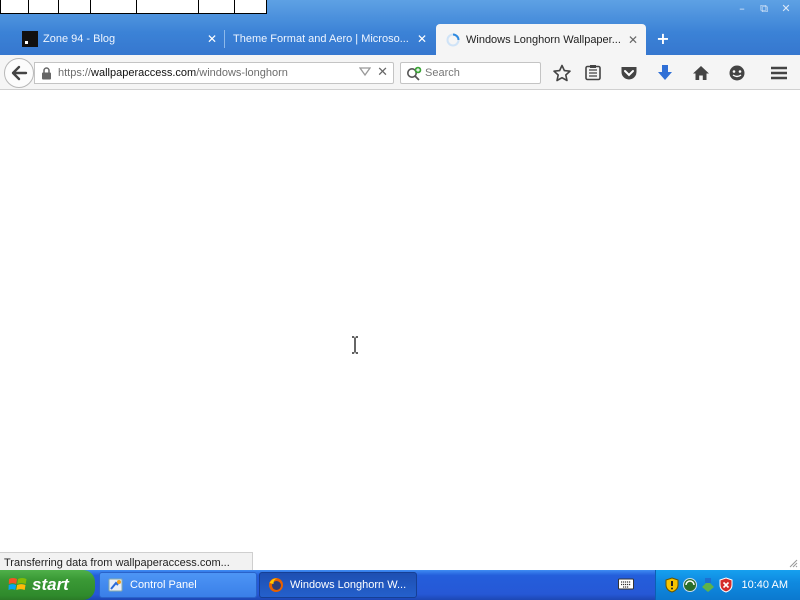 The width and height of the screenshot is (800, 600). I want to click on history-dropdown-icon, so click(365, 72).